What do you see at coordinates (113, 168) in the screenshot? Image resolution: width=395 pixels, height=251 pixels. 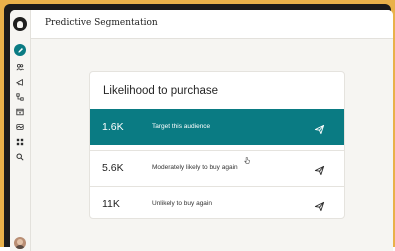 I see `segment-count: 5.6K` at bounding box center [113, 168].